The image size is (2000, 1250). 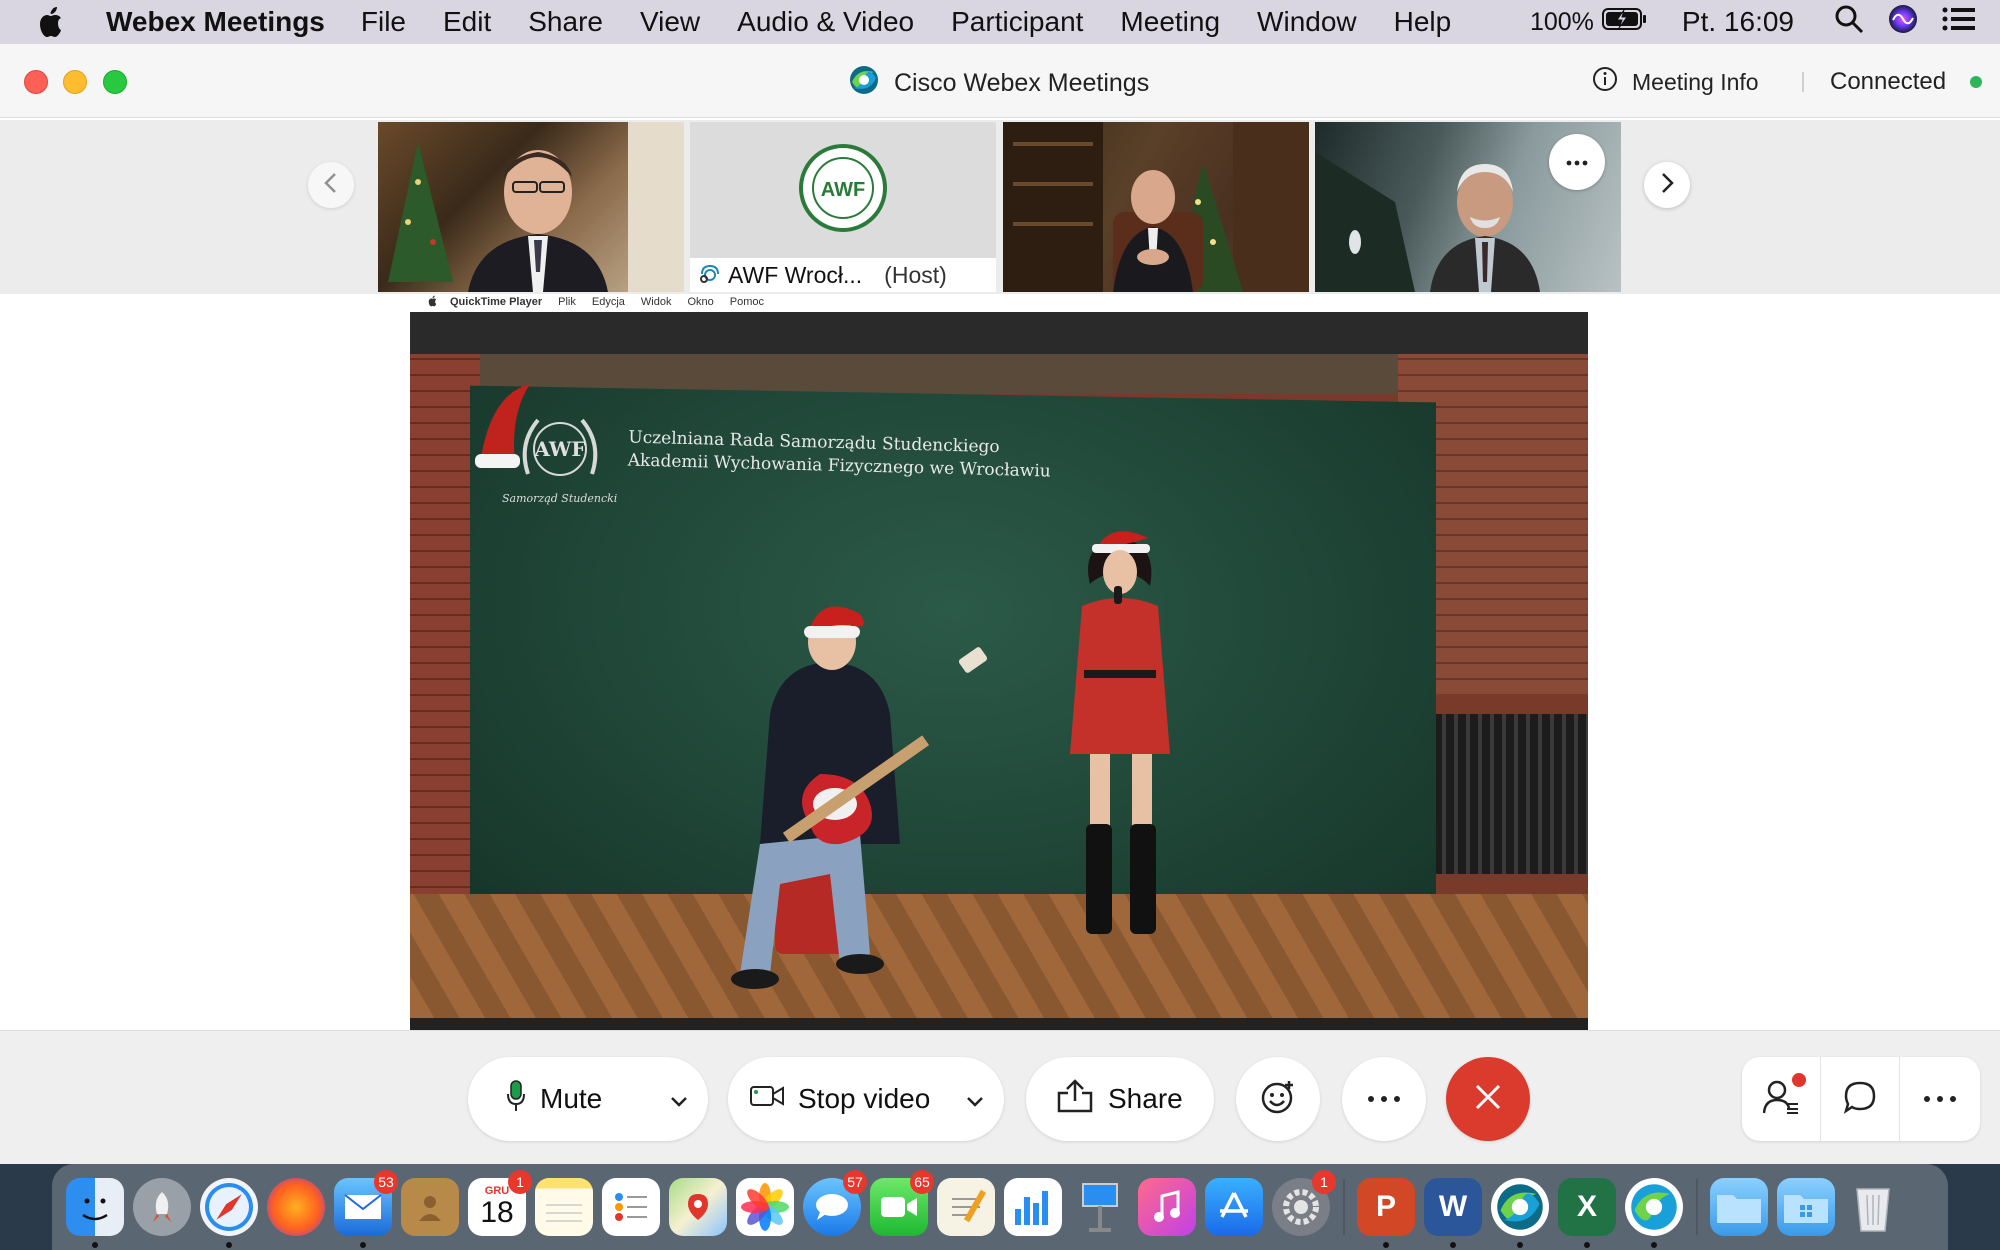 What do you see at coordinates (496, 302) in the screenshot?
I see `shared-app-name: QuickTime Player` at bounding box center [496, 302].